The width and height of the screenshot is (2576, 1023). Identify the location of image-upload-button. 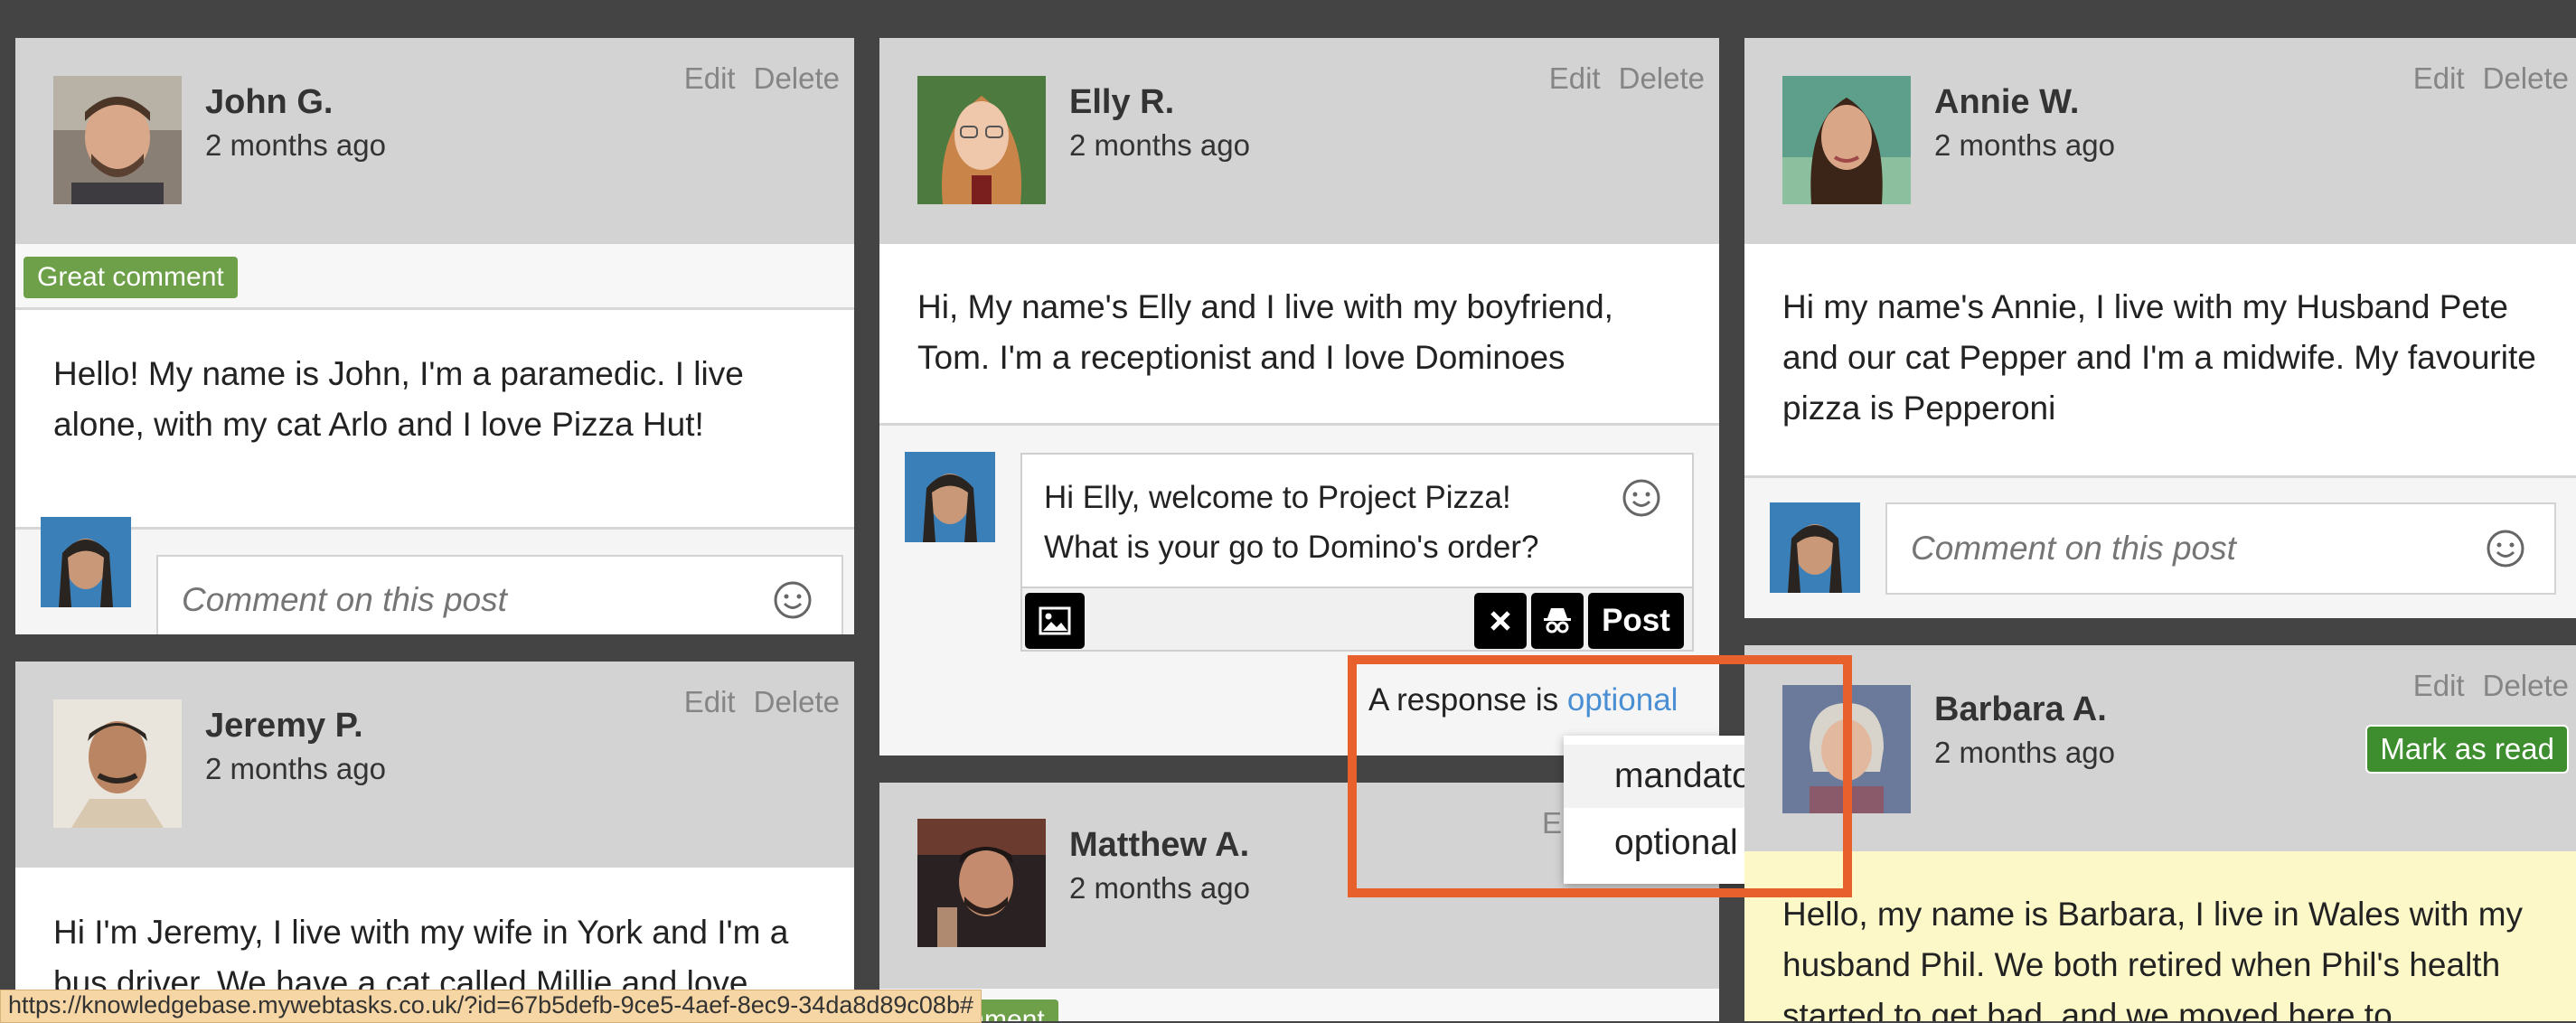
(1055, 621).